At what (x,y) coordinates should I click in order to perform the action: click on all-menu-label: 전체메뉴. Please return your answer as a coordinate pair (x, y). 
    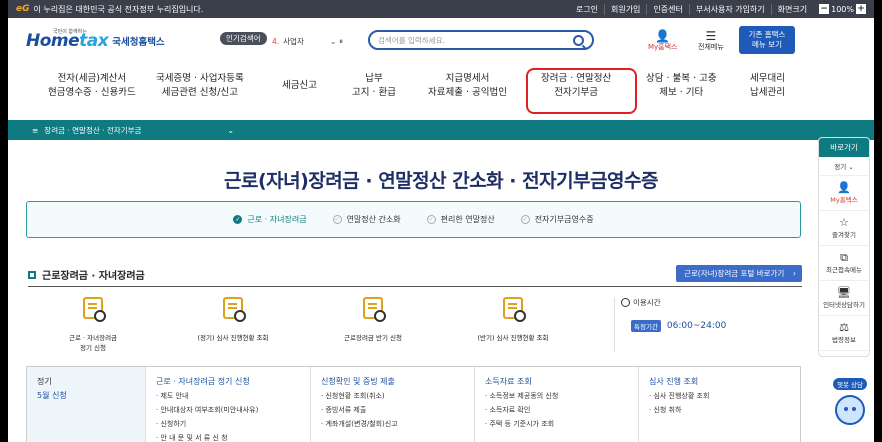
    Looking at the image, I should click on (711, 47).